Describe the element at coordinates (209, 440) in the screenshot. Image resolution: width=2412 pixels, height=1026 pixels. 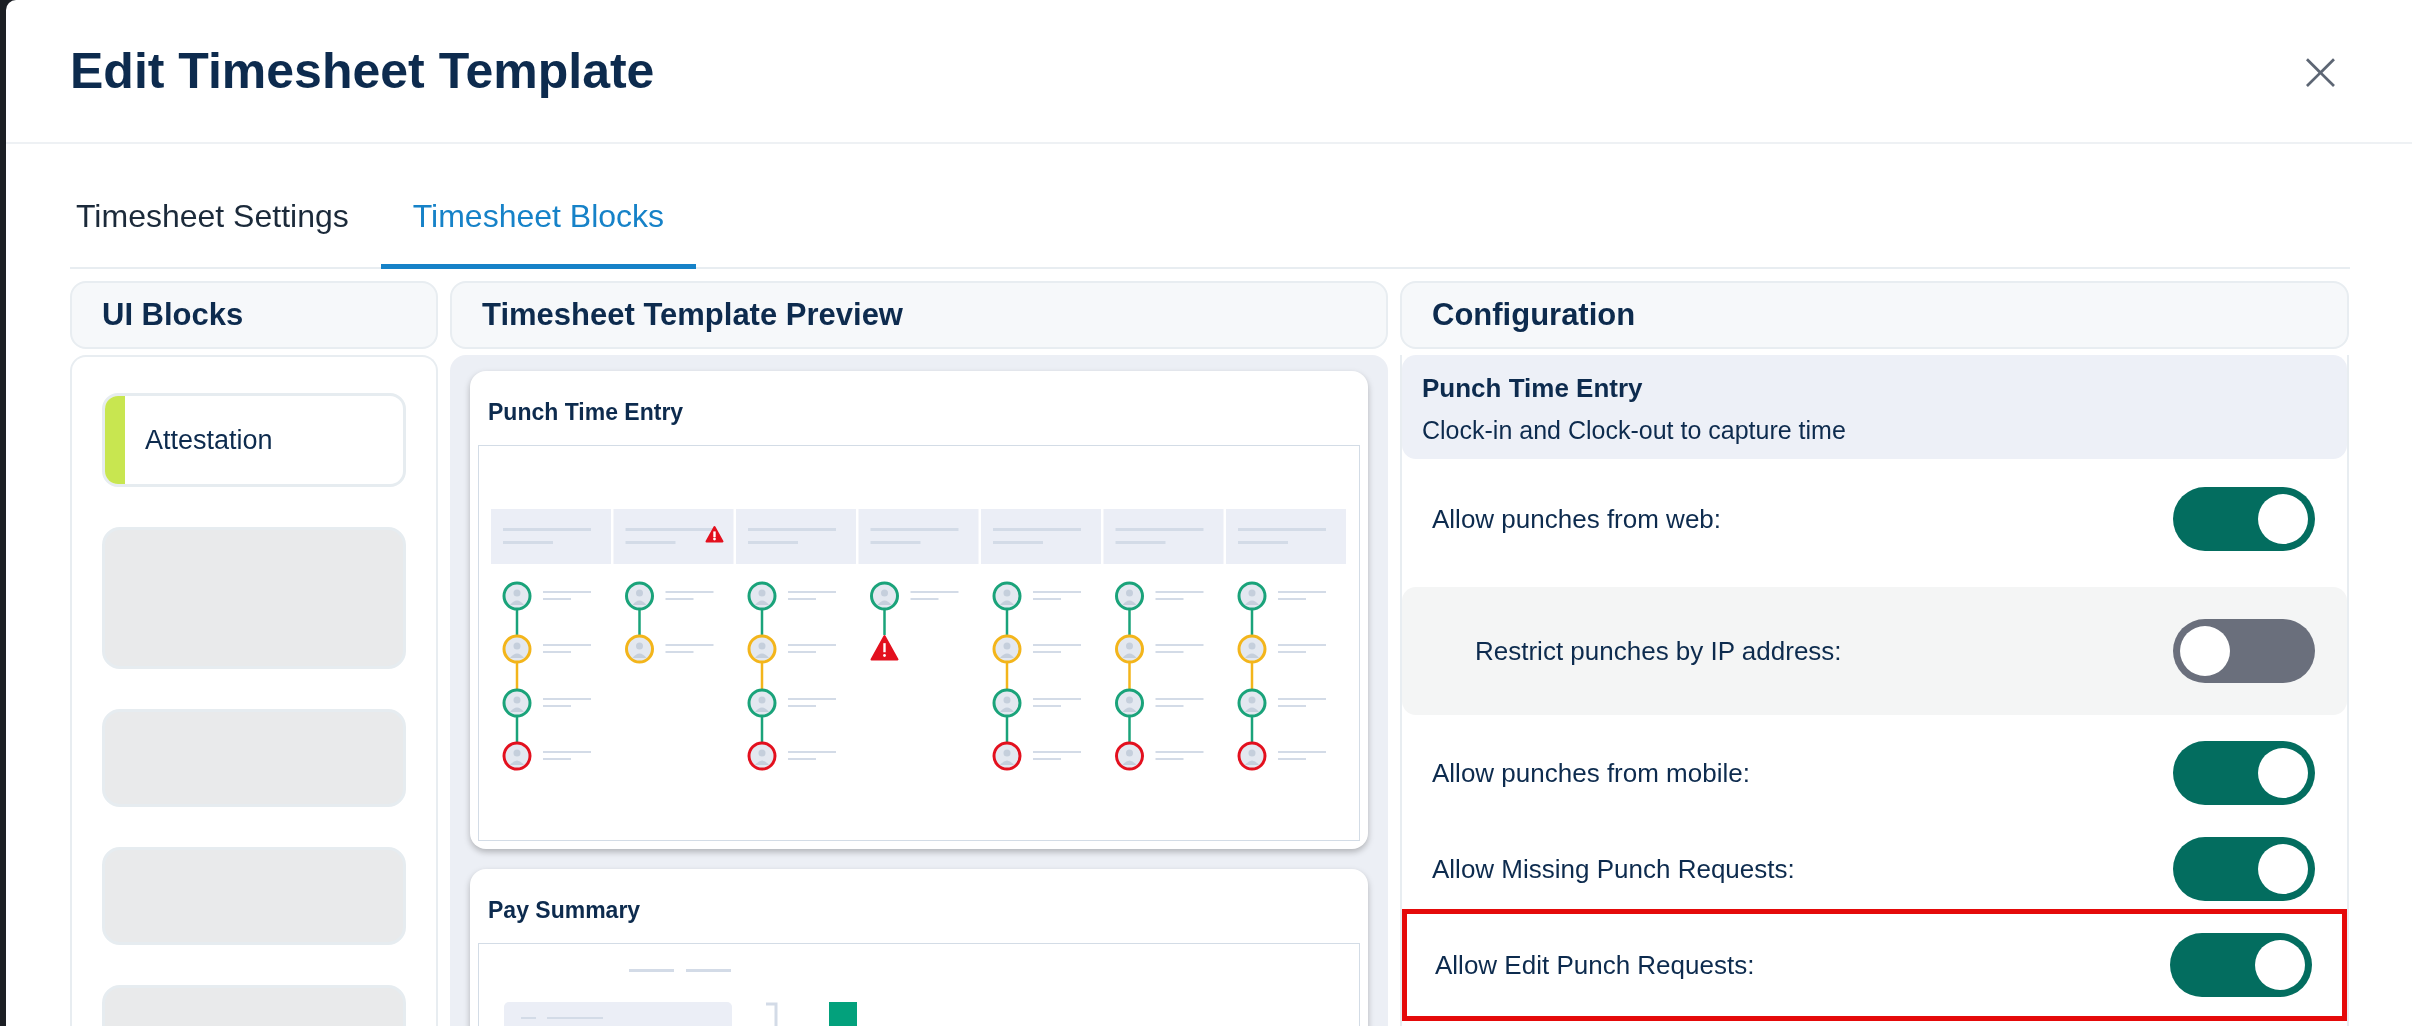
I see `block-label: Attestation` at that location.